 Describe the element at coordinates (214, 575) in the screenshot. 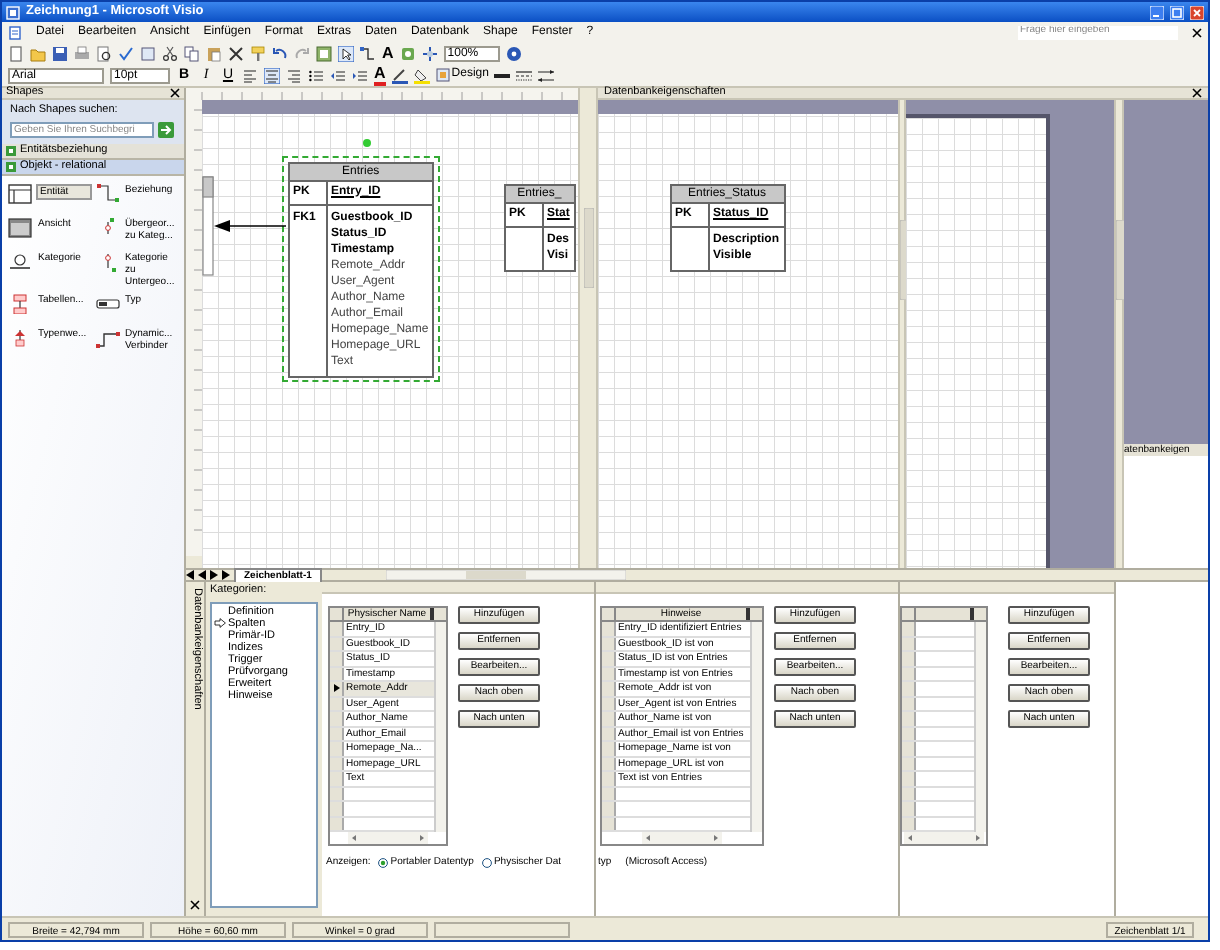

I see `next-page-icon` at that location.